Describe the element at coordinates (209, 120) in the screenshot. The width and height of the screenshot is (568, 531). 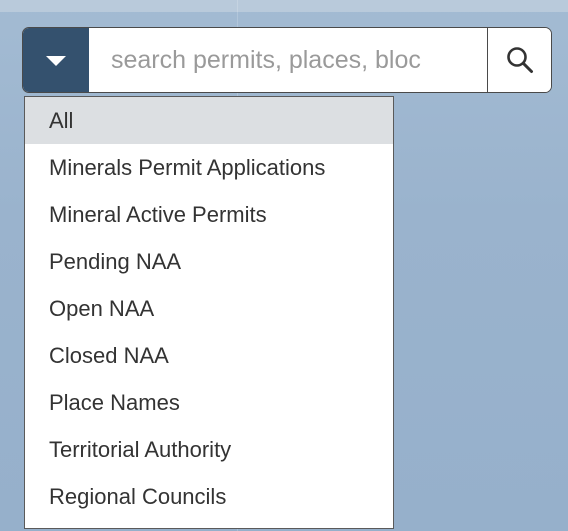
I see `menu-item-all: All` at that location.